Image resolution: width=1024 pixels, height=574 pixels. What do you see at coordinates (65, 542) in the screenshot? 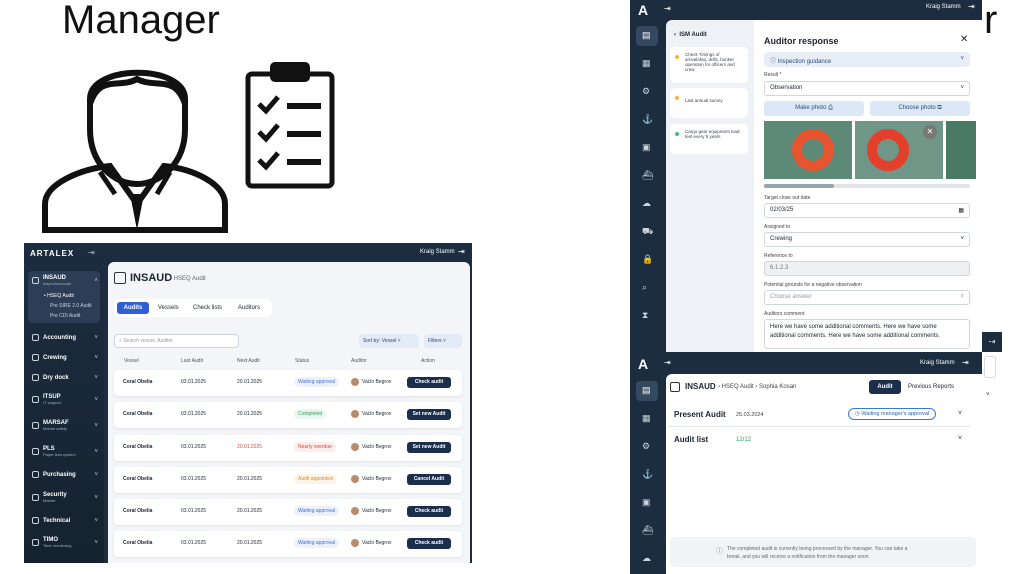
I see `sidebar-item-timo: TIMO Time monitoring ˅` at bounding box center [65, 542].